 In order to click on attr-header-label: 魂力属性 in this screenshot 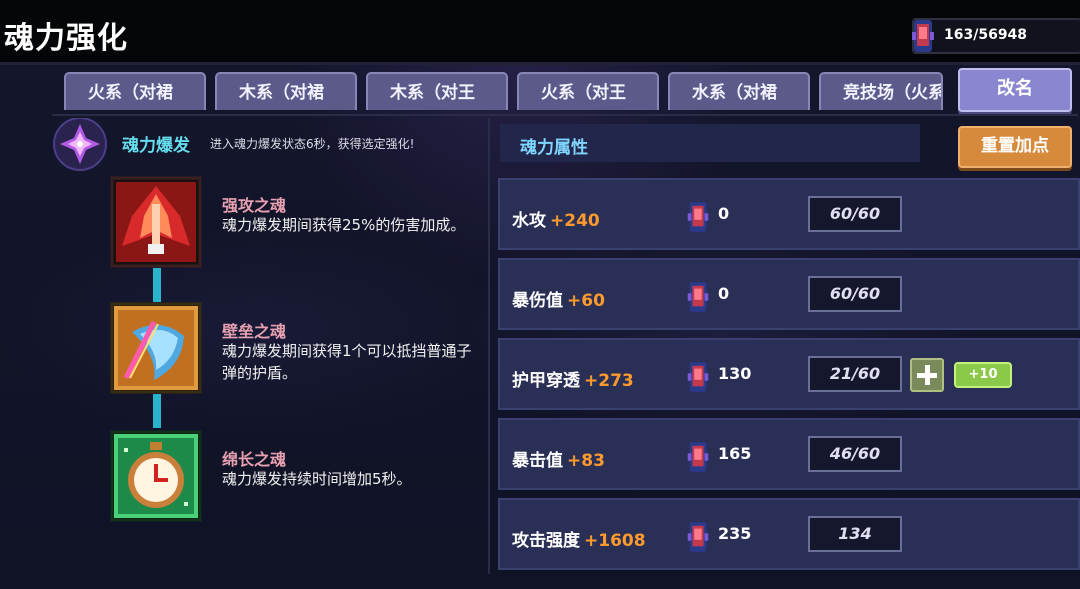, I will do `click(554, 148)`.